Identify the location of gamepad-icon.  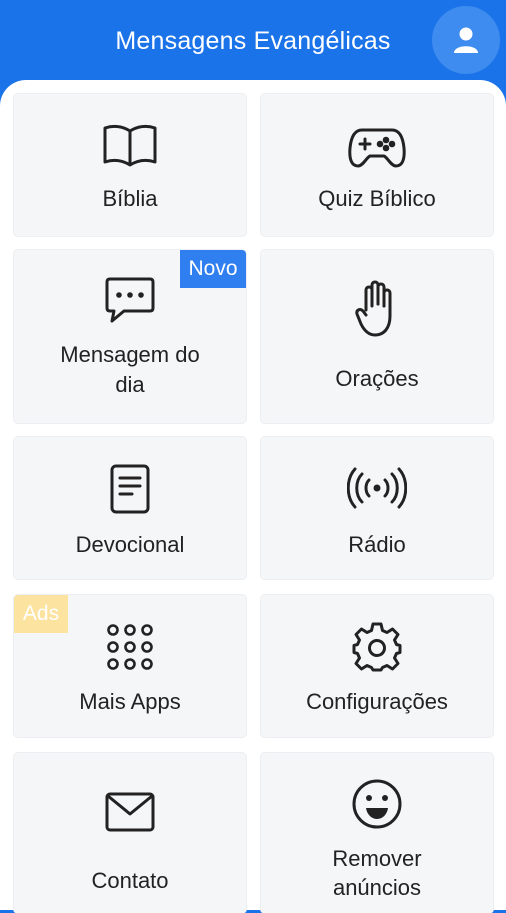
(377, 148).